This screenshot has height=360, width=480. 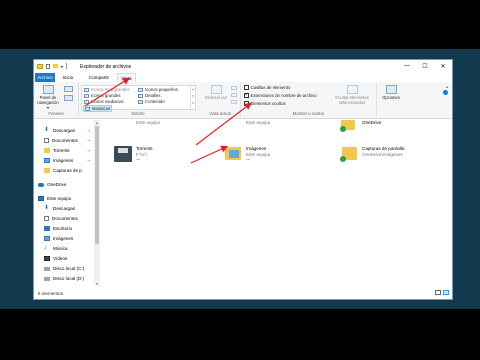 I want to click on arrow-to-vista-tab, so click(x=107, y=92).